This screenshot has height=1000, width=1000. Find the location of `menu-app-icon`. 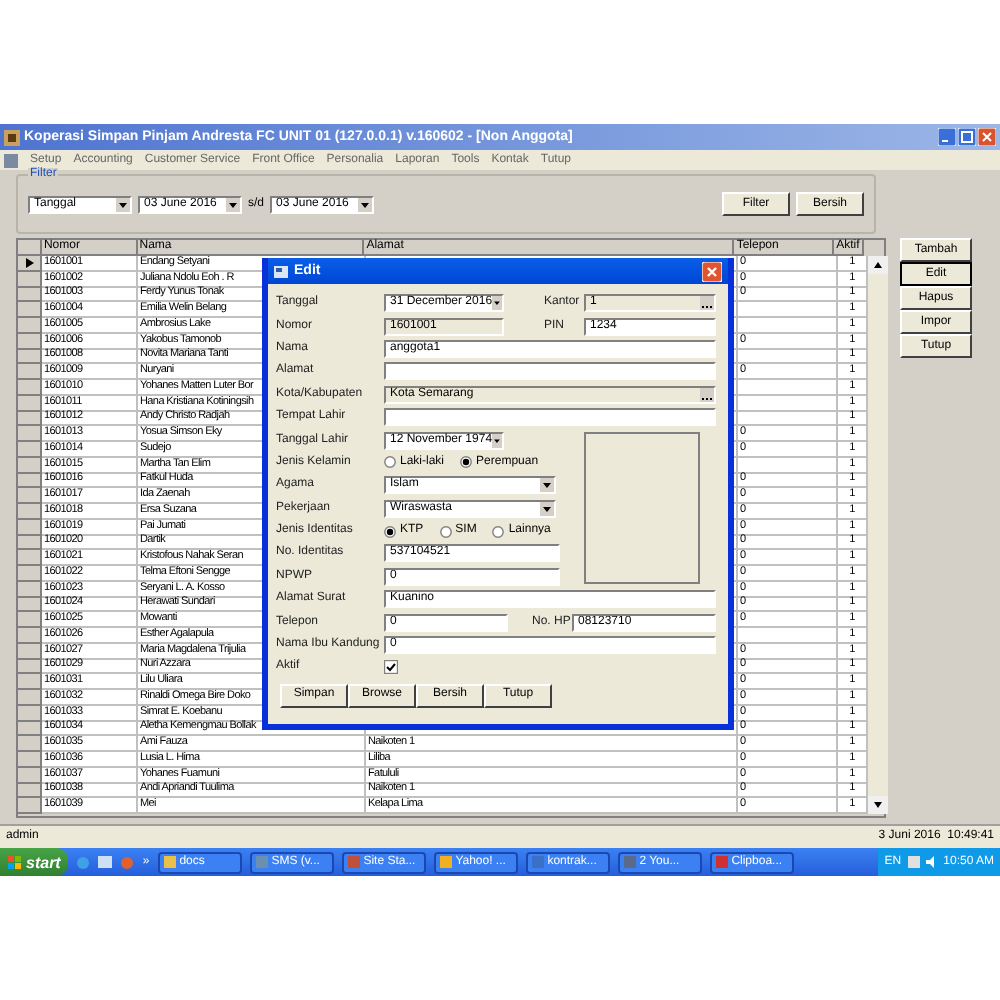

menu-app-icon is located at coordinates (11, 160).